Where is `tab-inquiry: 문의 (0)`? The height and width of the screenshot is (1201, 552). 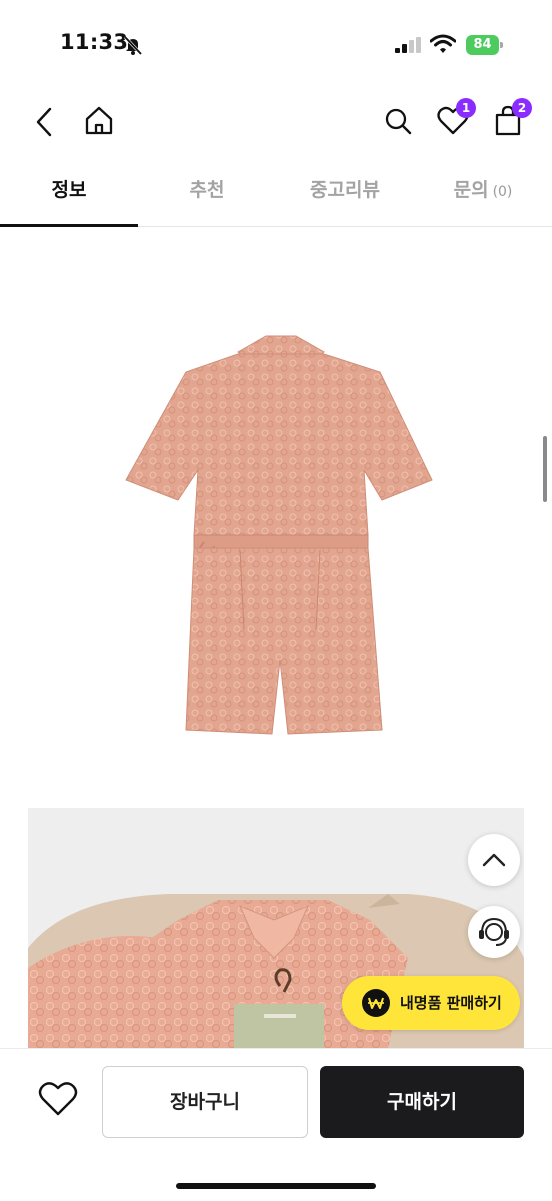
tab-inquiry: 문의 (0) is located at coordinates (483, 193).